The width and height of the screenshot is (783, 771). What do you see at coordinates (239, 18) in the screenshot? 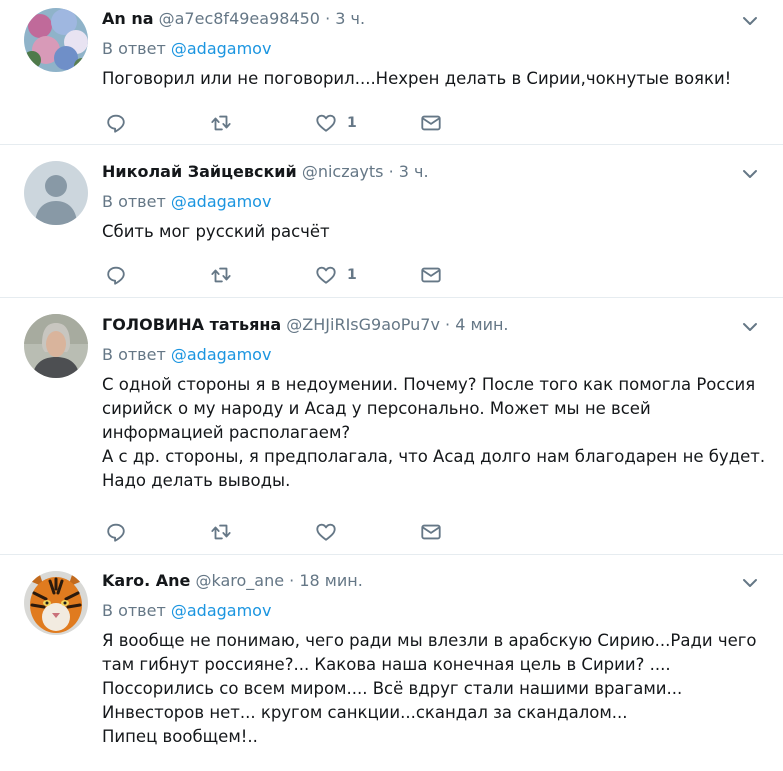
I see `user-handle: @a7ec8f49ea98450` at bounding box center [239, 18].